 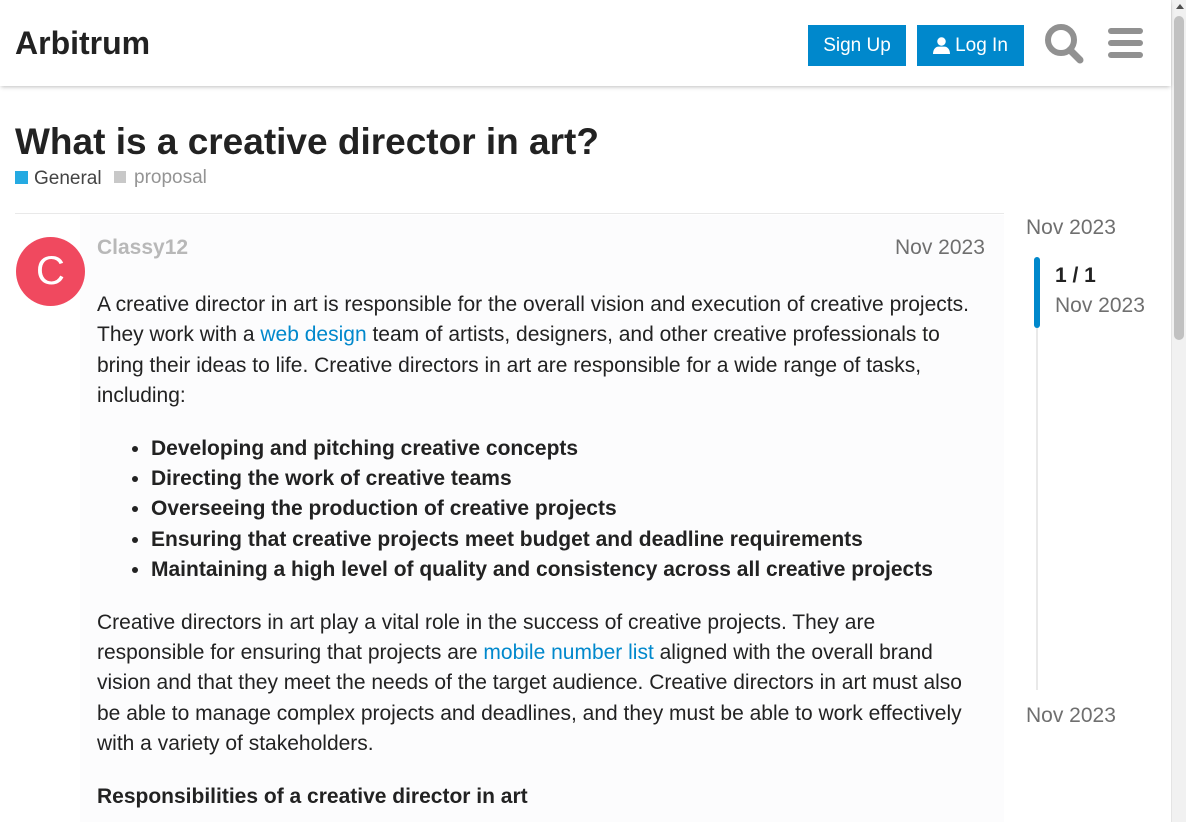 I want to click on timeline-scroll-handle, so click(x=1037, y=292).